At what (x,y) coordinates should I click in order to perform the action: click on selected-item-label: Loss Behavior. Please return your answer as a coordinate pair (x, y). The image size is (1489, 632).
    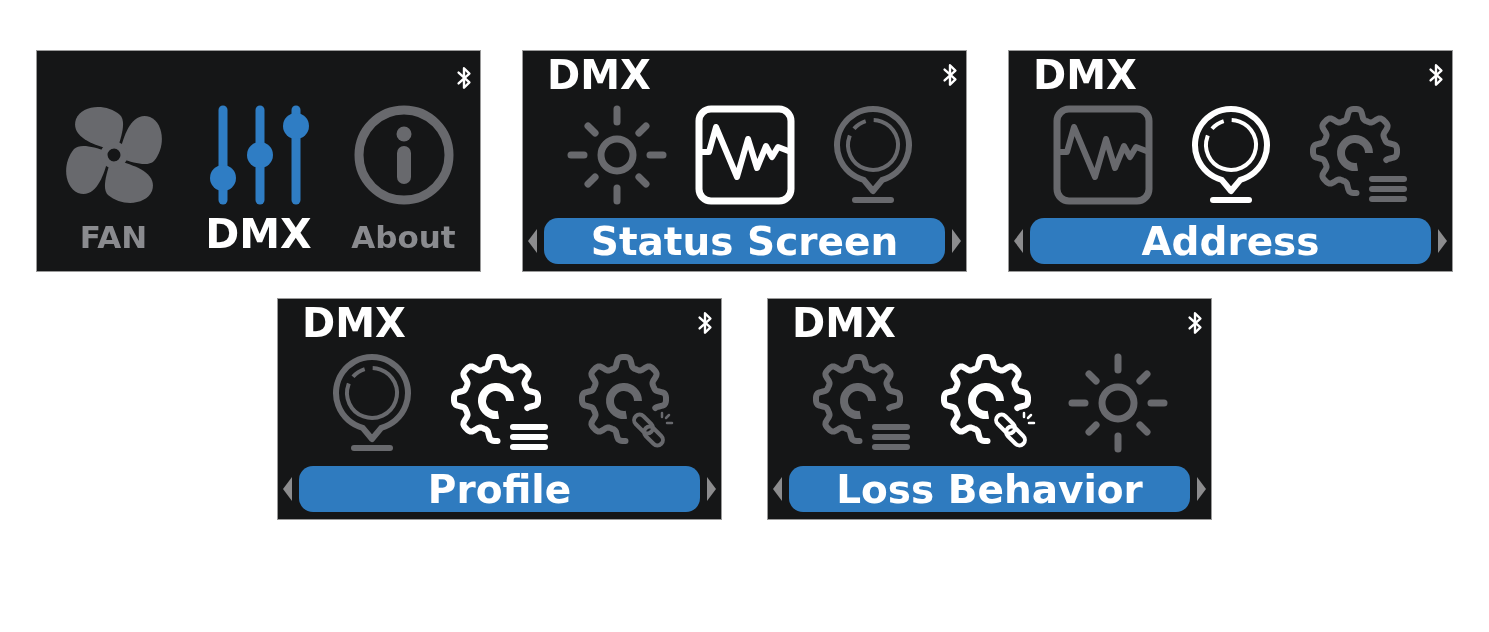
    Looking at the image, I should click on (989, 489).